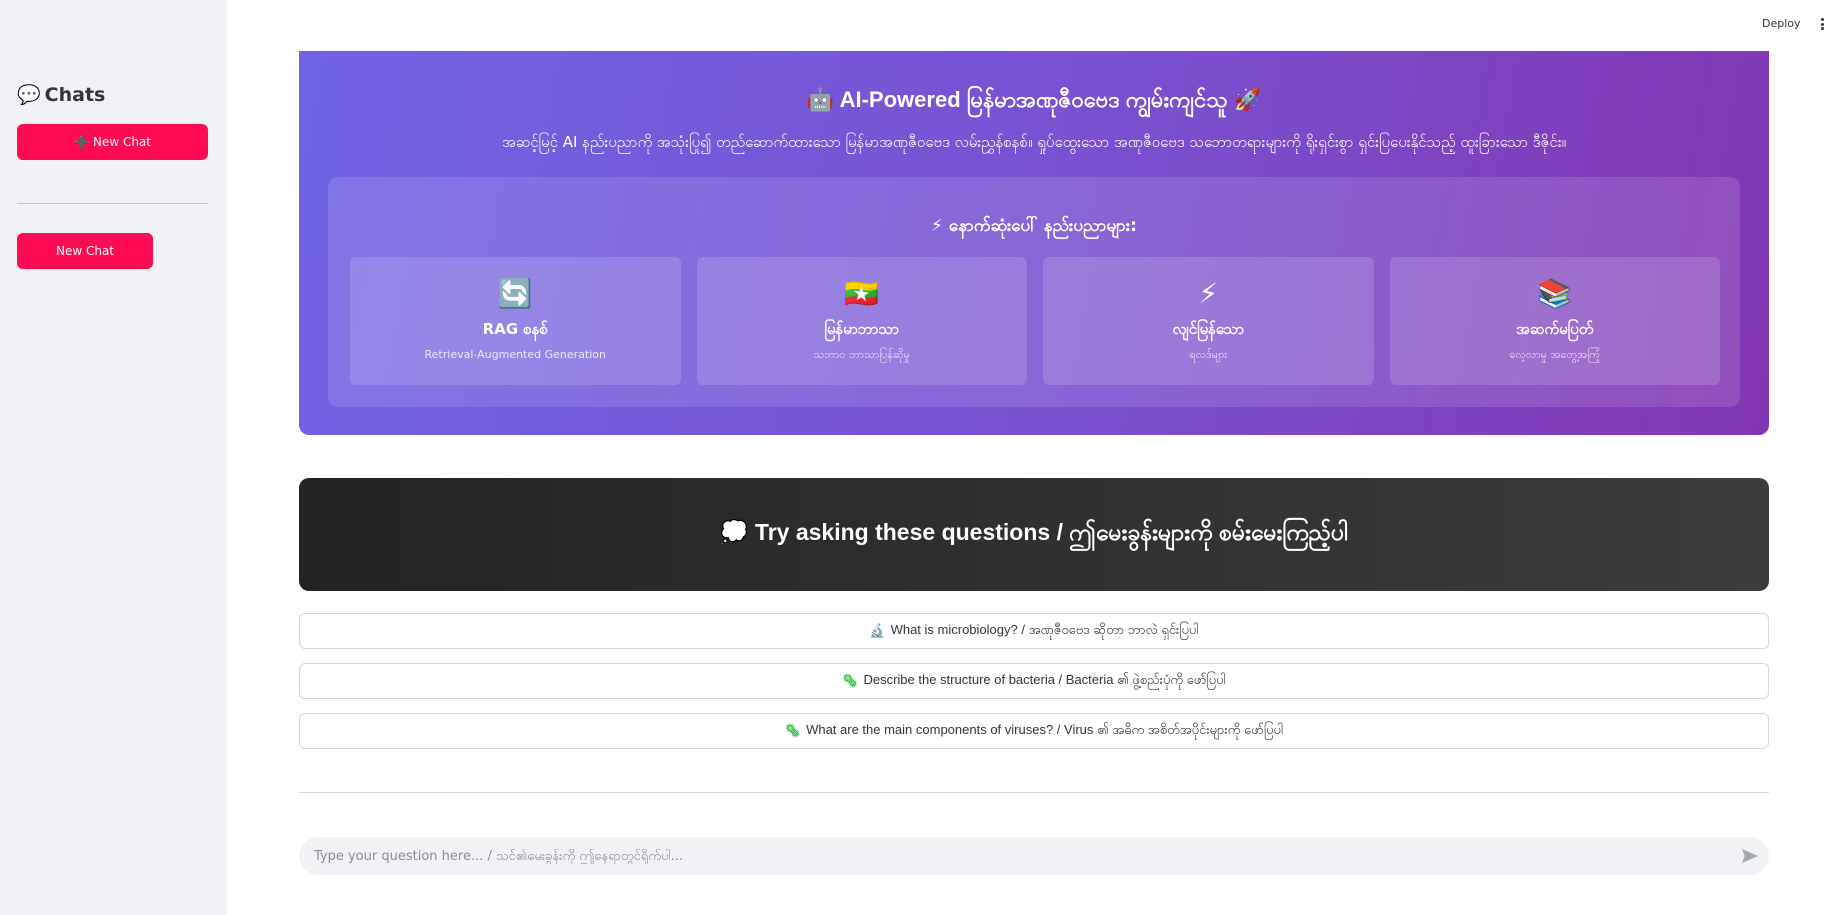  Describe the element at coordinates (1781, 23) in the screenshot. I see `deploy-button: Deploy` at that location.